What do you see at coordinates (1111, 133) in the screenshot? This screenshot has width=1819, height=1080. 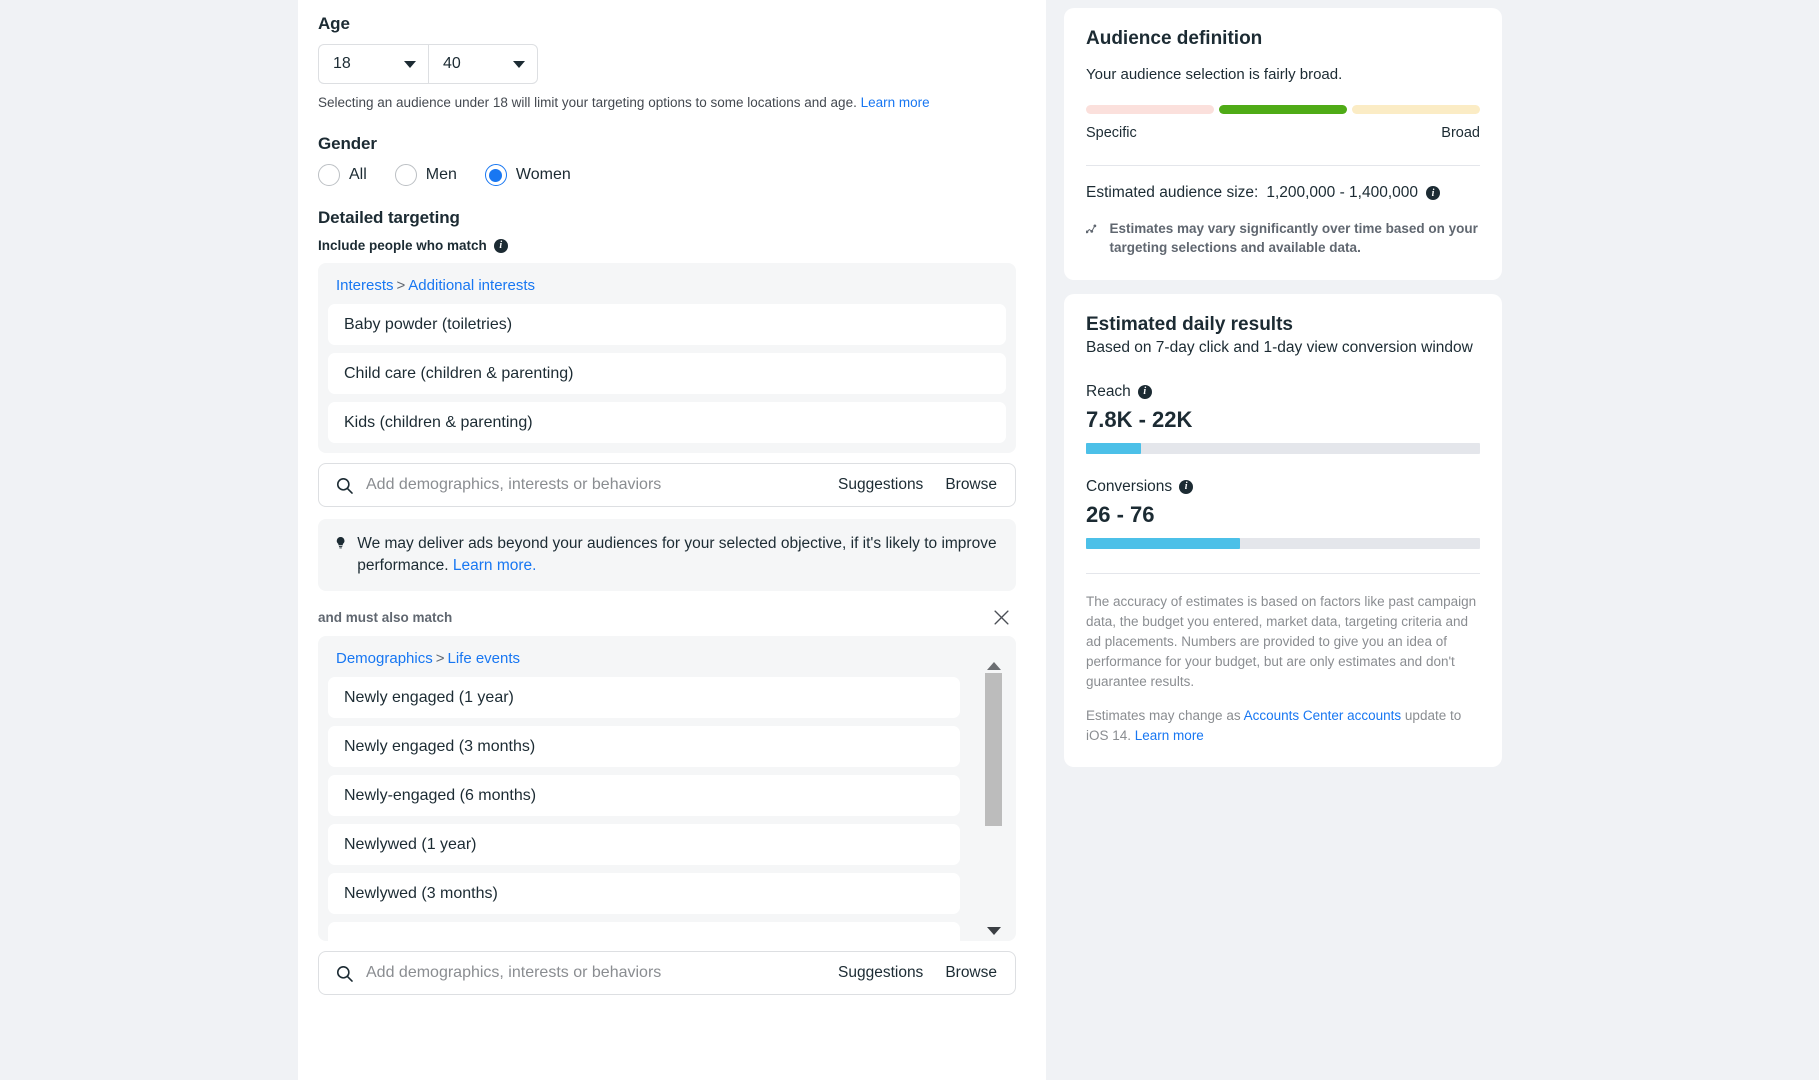 I see `meter-label-specific: Specific` at bounding box center [1111, 133].